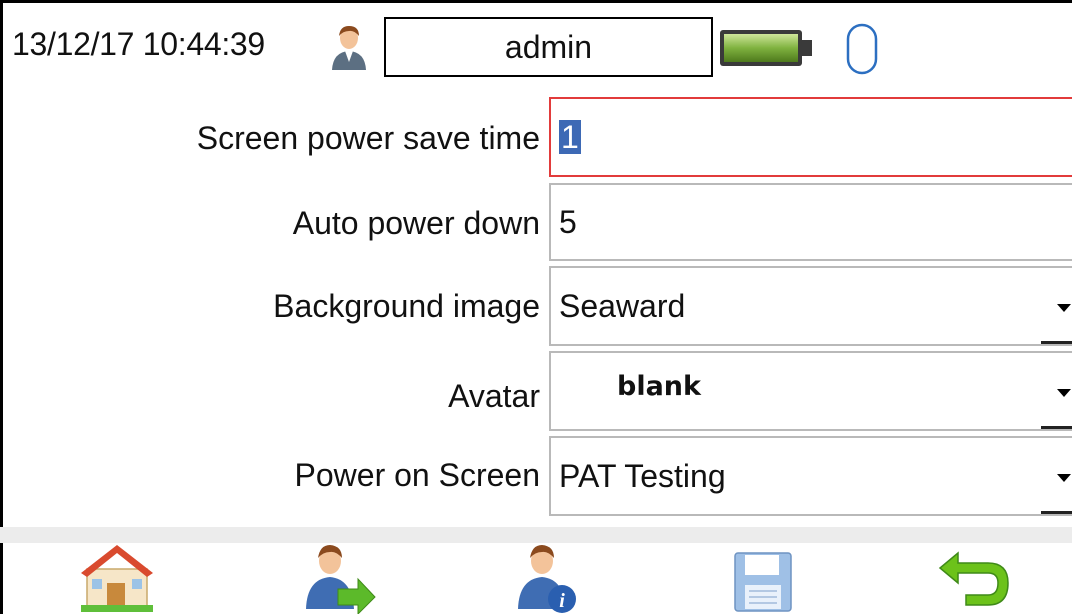  Describe the element at coordinates (810, 476) in the screenshot. I see `power-on-screen-select: PAT Testing` at that location.